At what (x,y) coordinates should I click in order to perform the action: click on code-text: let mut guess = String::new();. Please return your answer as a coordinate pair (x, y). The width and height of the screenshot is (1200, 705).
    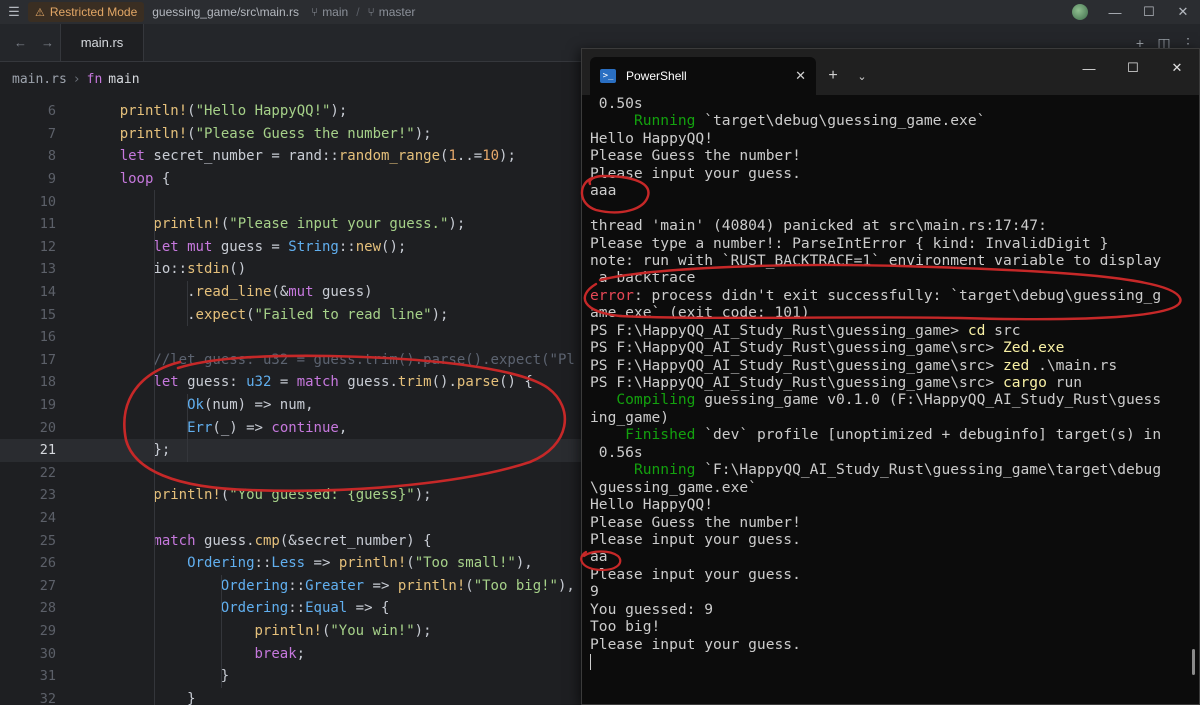
    Looking at the image, I should click on (280, 246).